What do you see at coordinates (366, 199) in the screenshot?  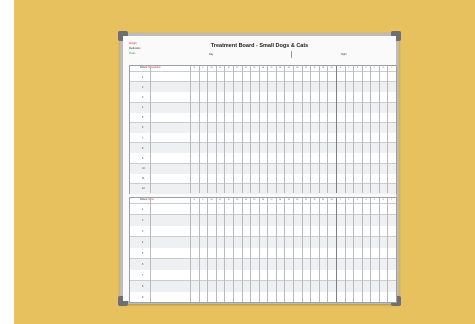 I see `hour-header: 4` at bounding box center [366, 199].